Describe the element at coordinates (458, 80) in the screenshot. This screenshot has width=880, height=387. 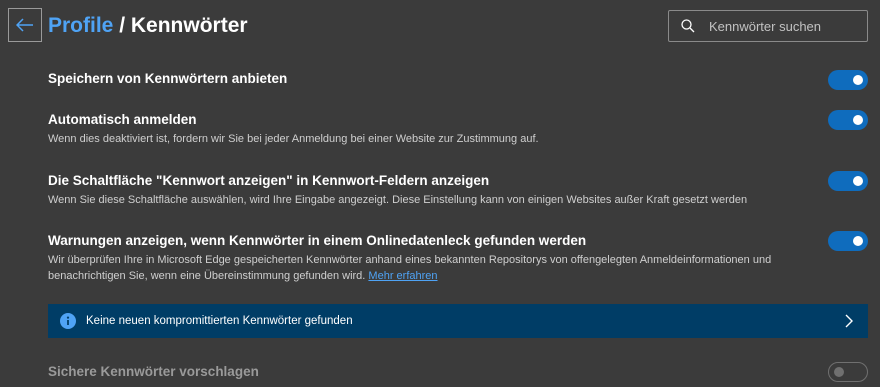
I see `setting-offer-save-passwords: Speichern von Kennwörtern anbieten` at that location.